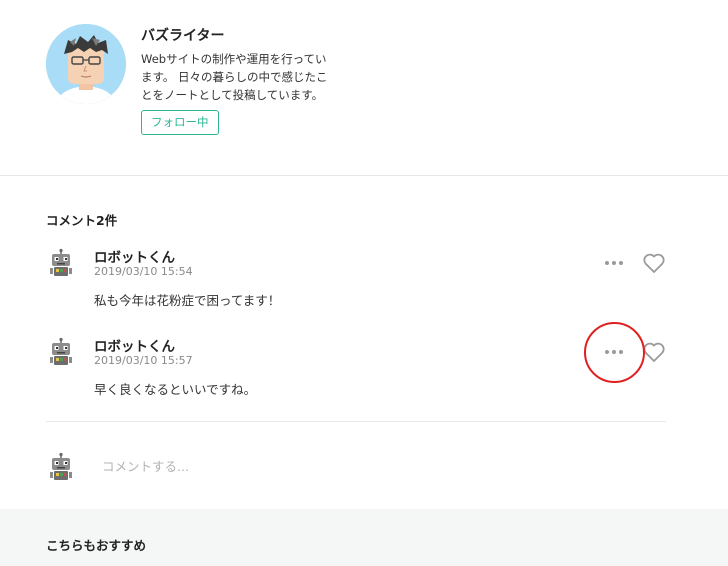 This screenshot has height=566, width=728. Describe the element at coordinates (82, 220) in the screenshot. I see `comments-heading: コメント2件` at that location.